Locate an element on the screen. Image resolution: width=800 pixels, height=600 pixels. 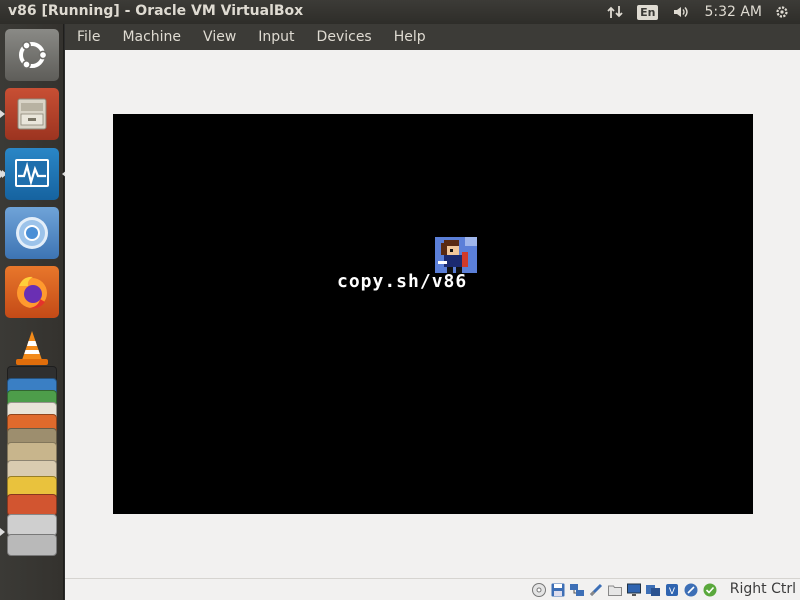
firefox-button is located at coordinates (32, 292).